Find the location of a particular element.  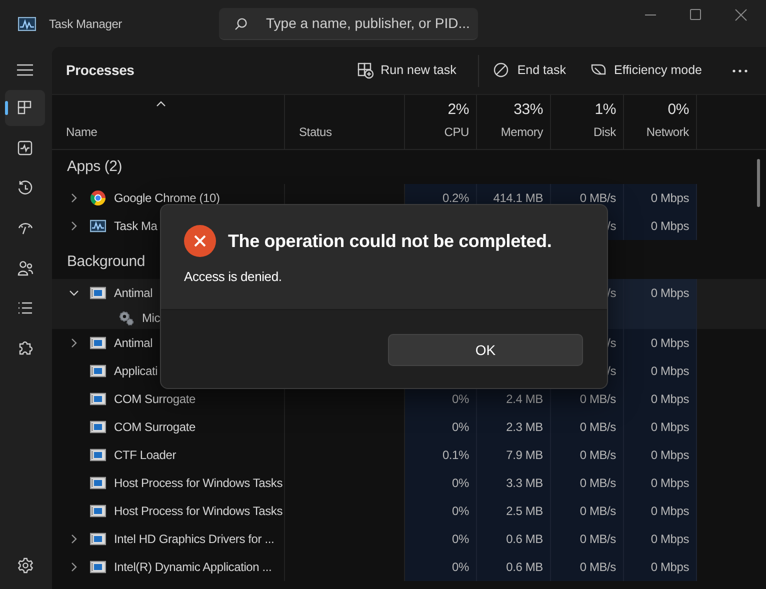

error-icon is located at coordinates (200, 241).